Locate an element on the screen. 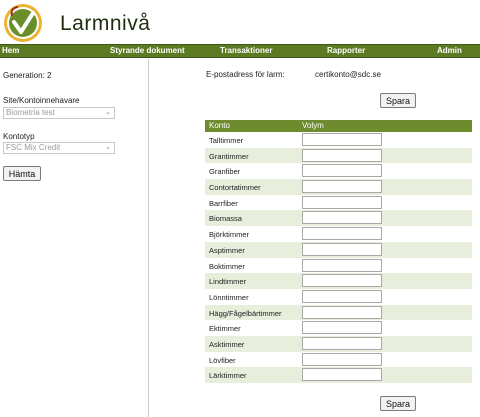 The height and width of the screenshot is (417, 480). header-konto: Konto is located at coordinates (219, 125).